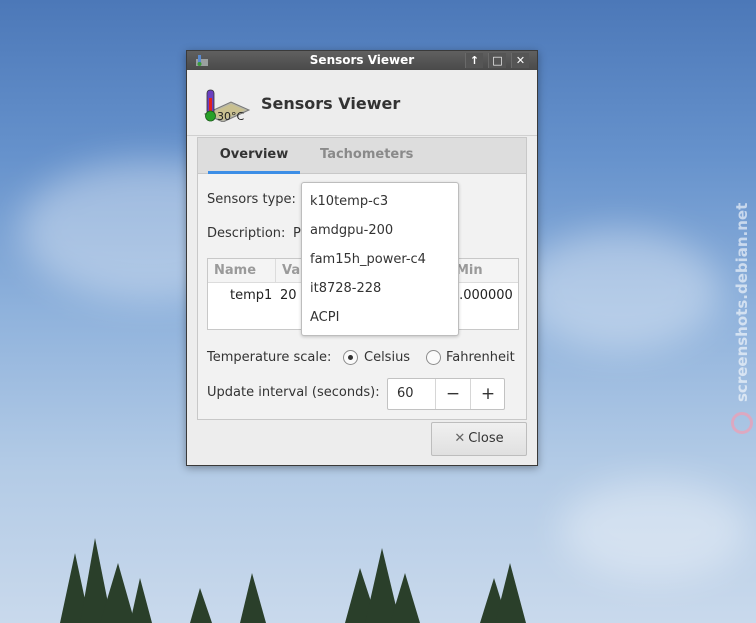 The width and height of the screenshot is (756, 623). What do you see at coordinates (254, 154) in the screenshot?
I see `tab-overview-label: Overview` at bounding box center [254, 154].